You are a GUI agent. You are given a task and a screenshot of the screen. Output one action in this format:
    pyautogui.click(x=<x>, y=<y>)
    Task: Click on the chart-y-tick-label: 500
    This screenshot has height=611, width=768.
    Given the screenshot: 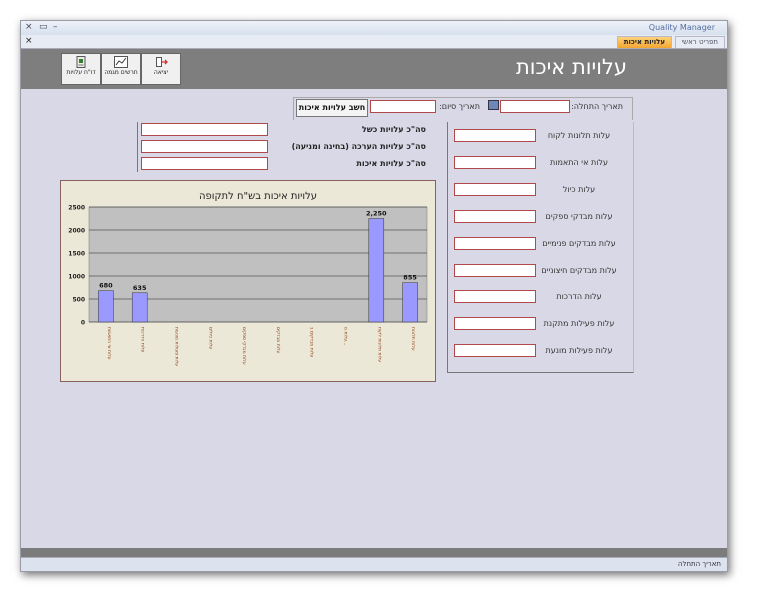 What is the action you would take?
    pyautogui.click(x=78, y=300)
    